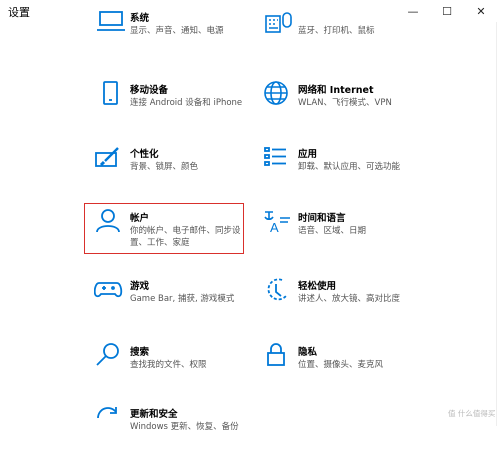  Describe the element at coordinates (111, 293) in the screenshot. I see `gamepad-icon` at that location.